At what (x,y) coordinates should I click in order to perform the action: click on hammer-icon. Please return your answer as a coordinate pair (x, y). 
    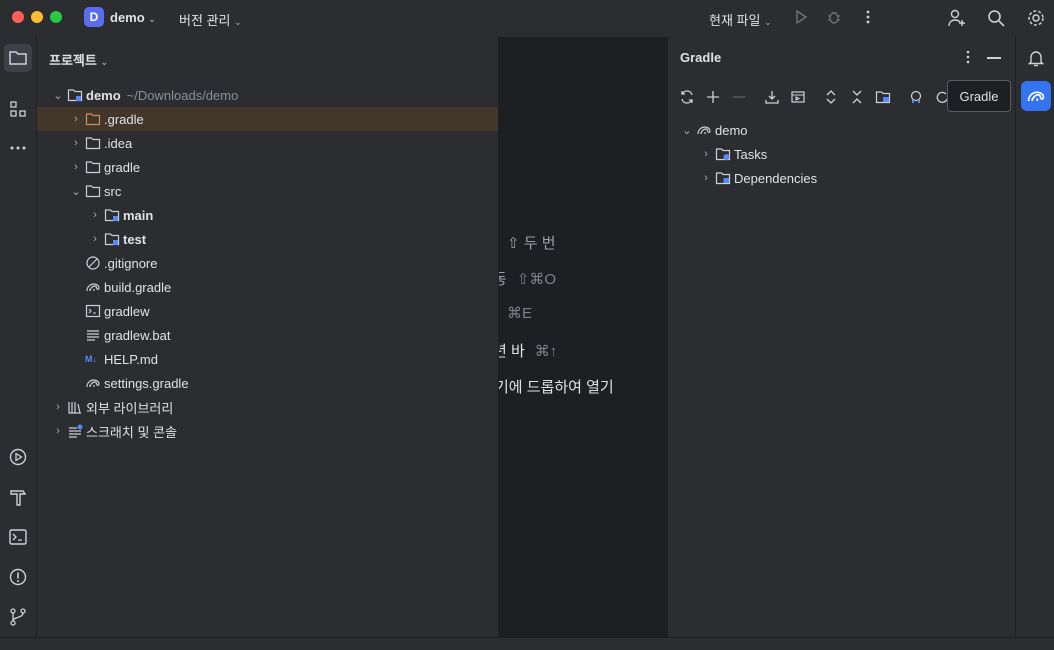
    Looking at the image, I should click on (18, 498).